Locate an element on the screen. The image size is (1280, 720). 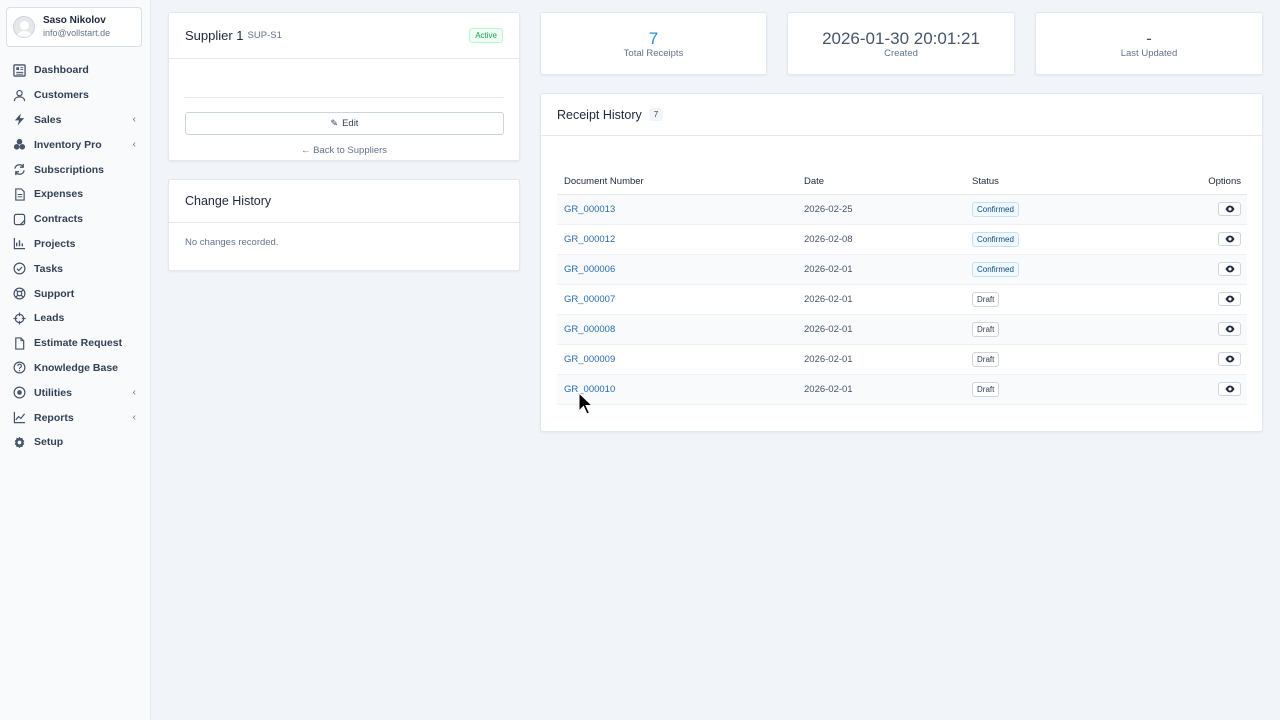
receipt-history-header: Receipt History 7 is located at coordinates (901, 115).